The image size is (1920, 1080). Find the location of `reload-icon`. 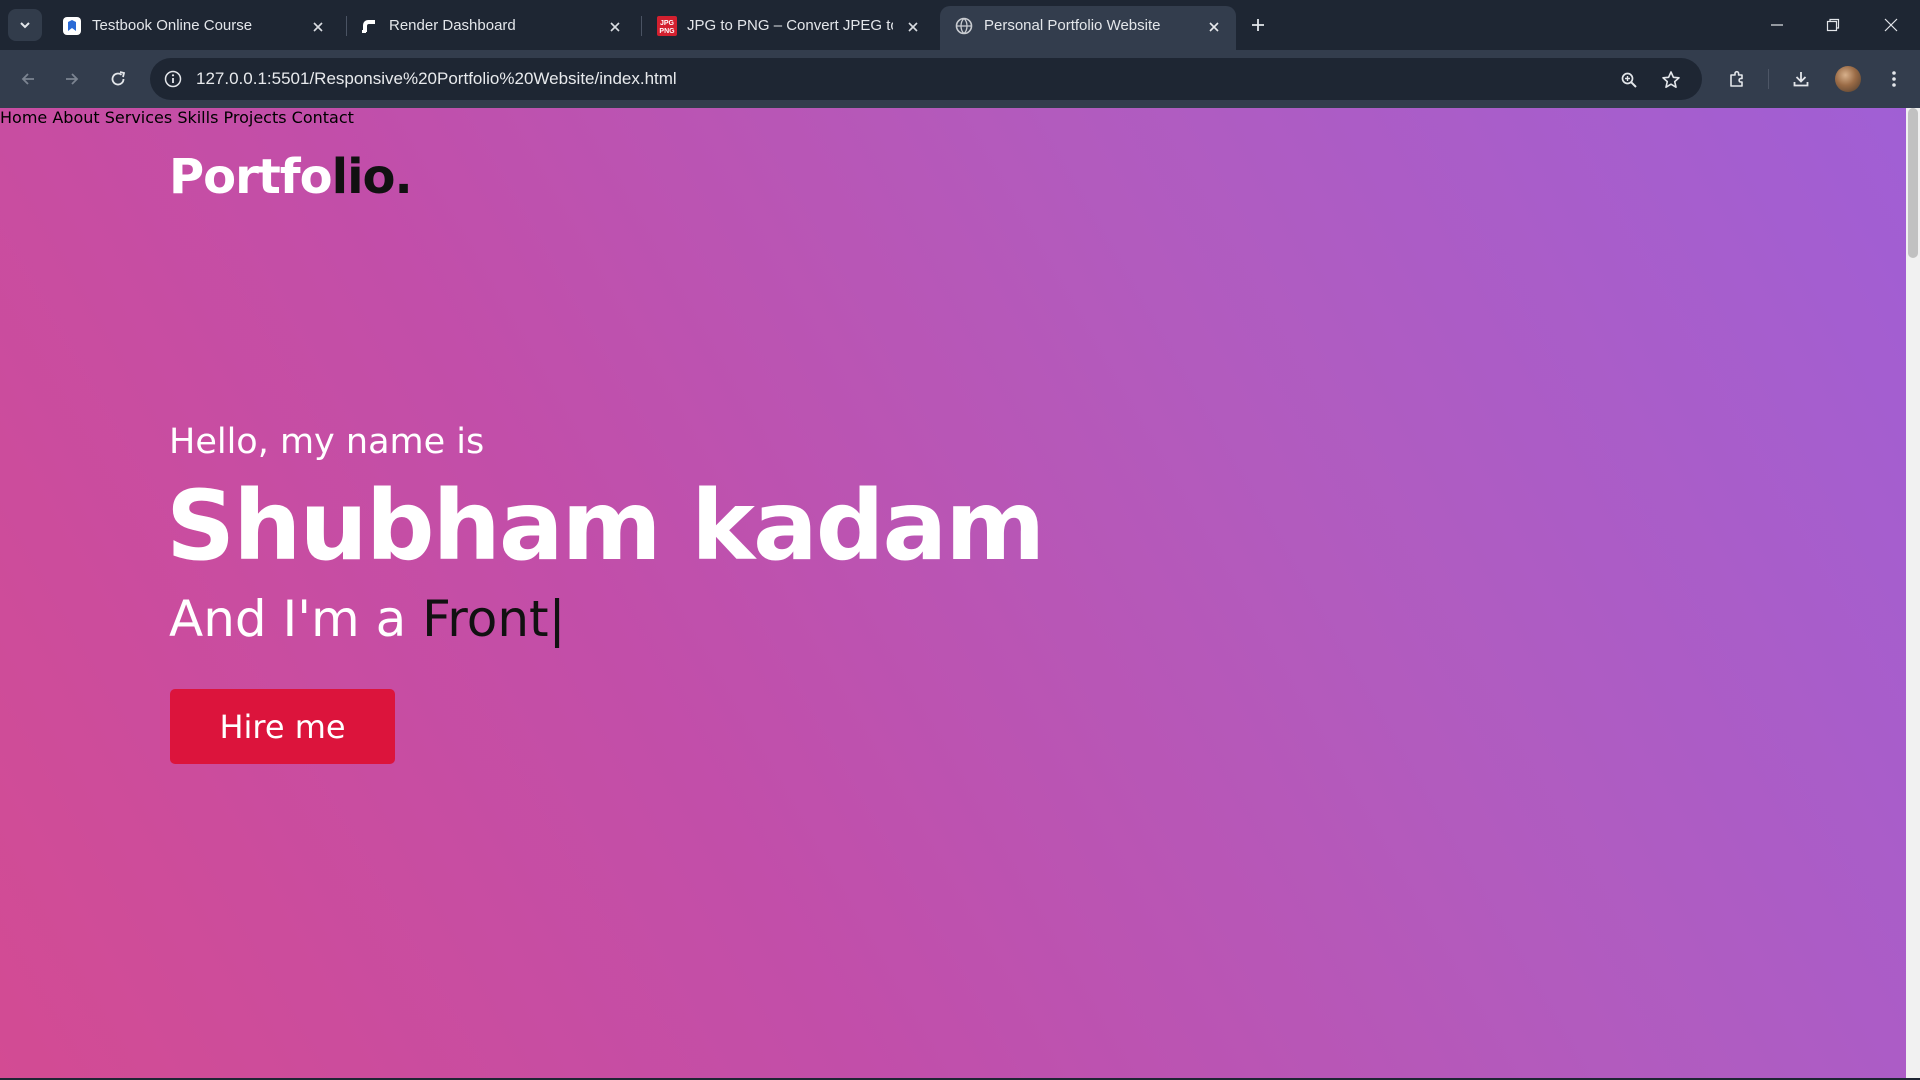

reload-icon is located at coordinates (118, 78).